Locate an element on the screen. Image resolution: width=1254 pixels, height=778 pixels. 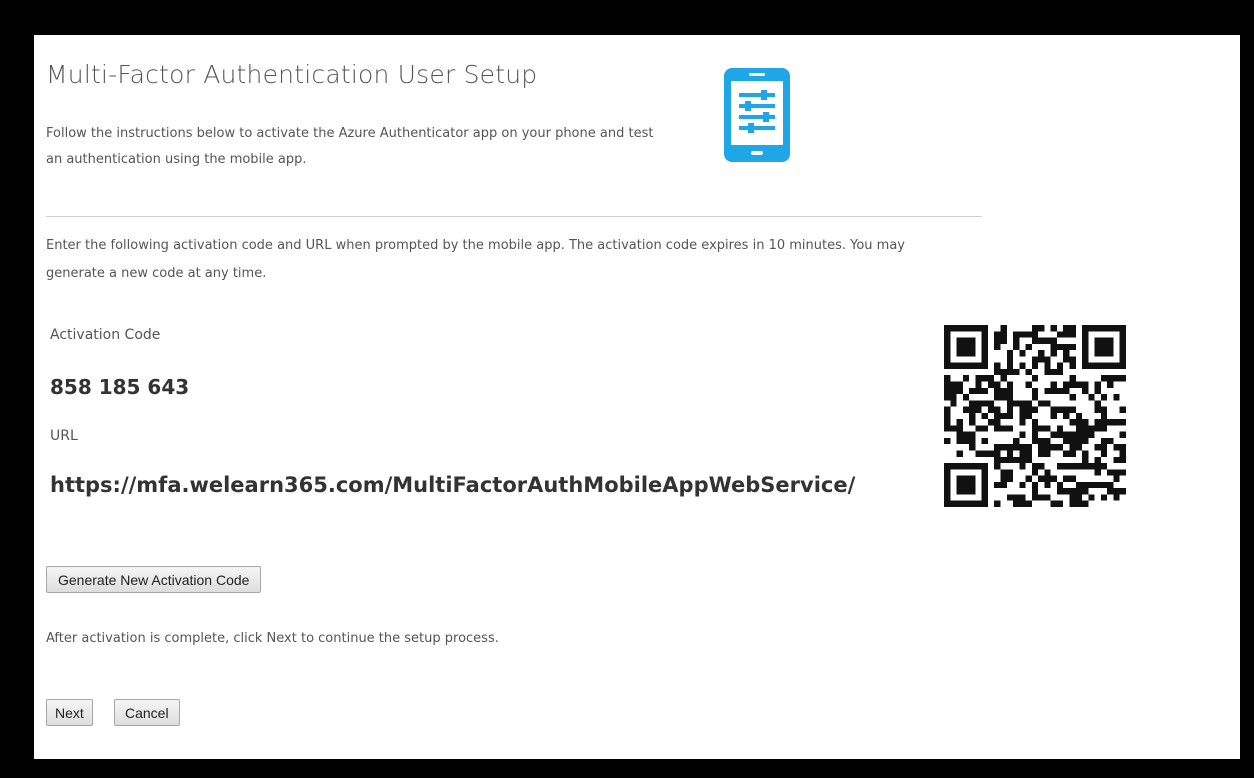
divider is located at coordinates (514, 216).